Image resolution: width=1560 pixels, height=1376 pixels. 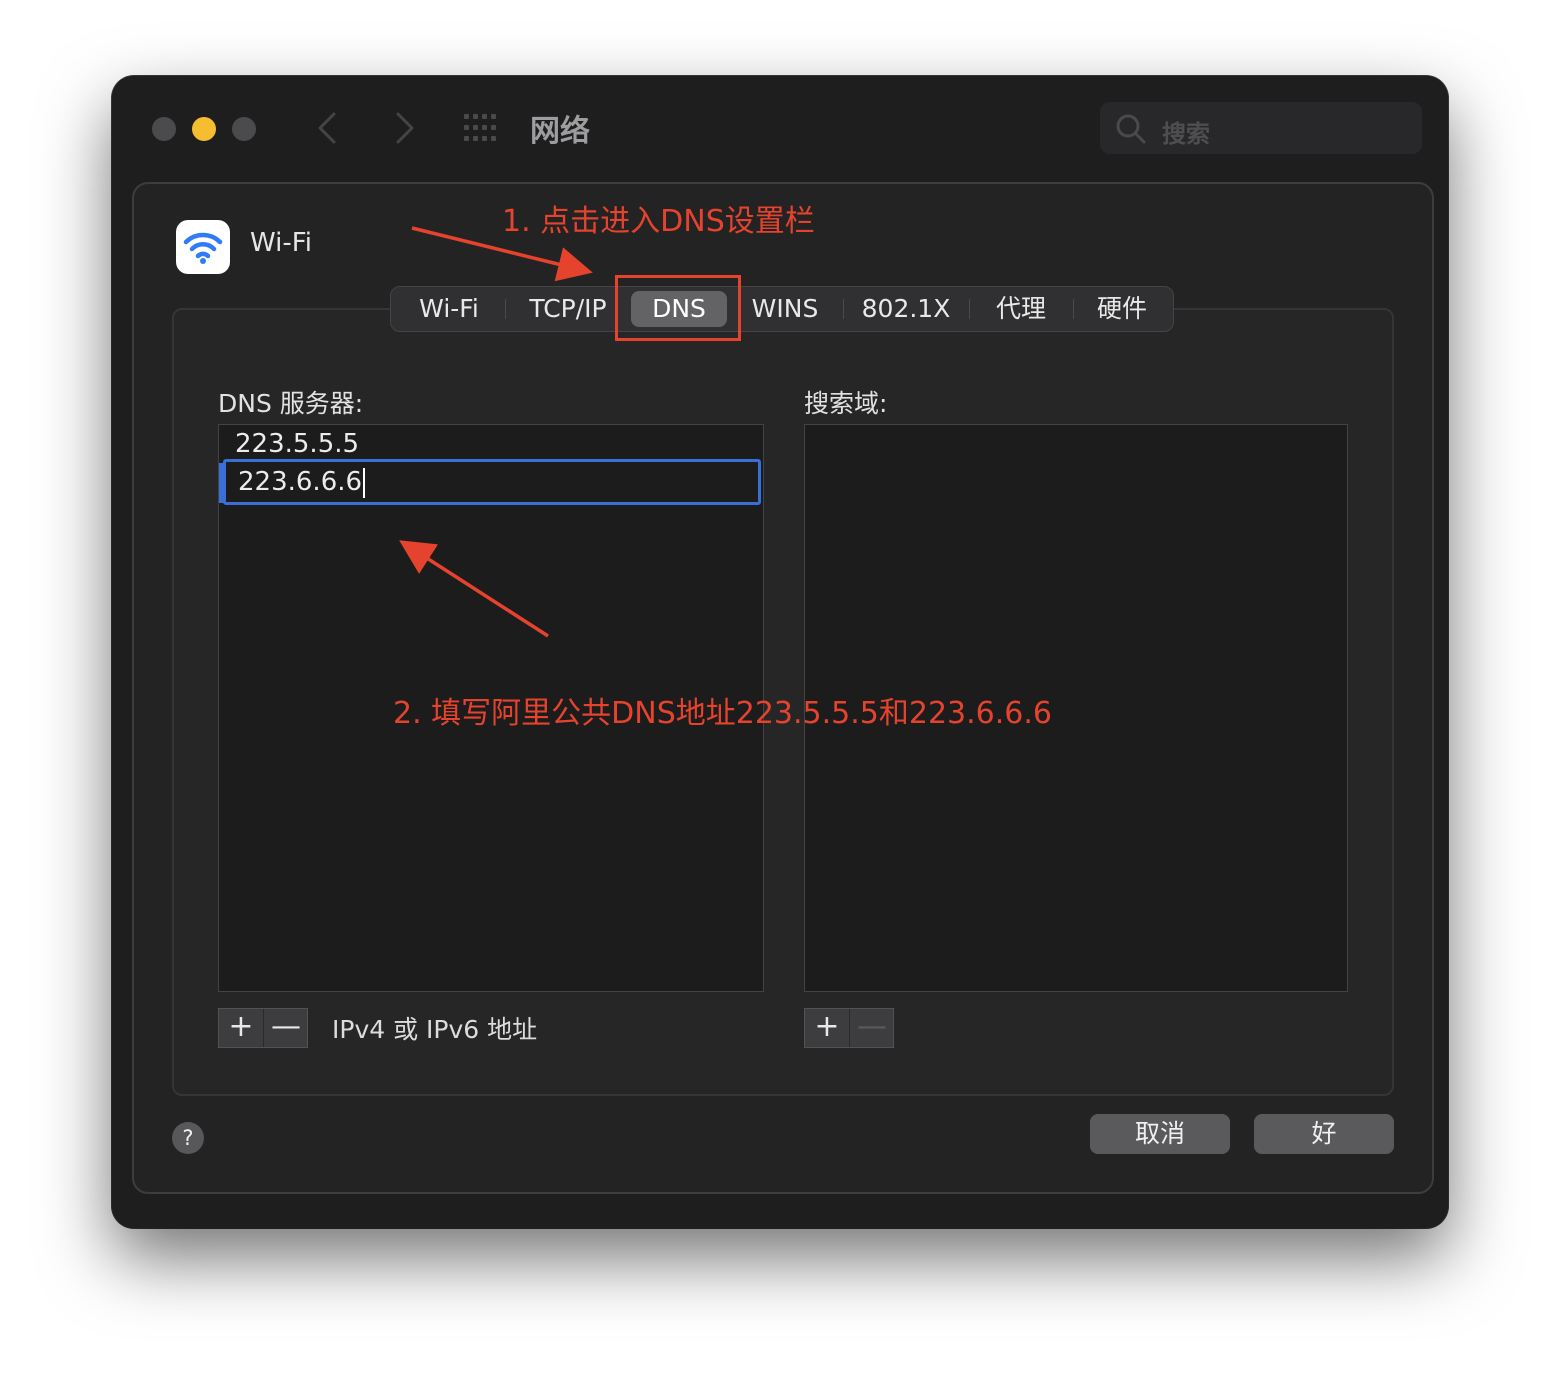 What do you see at coordinates (496, 432) in the screenshot?
I see `annotation-arrows` at bounding box center [496, 432].